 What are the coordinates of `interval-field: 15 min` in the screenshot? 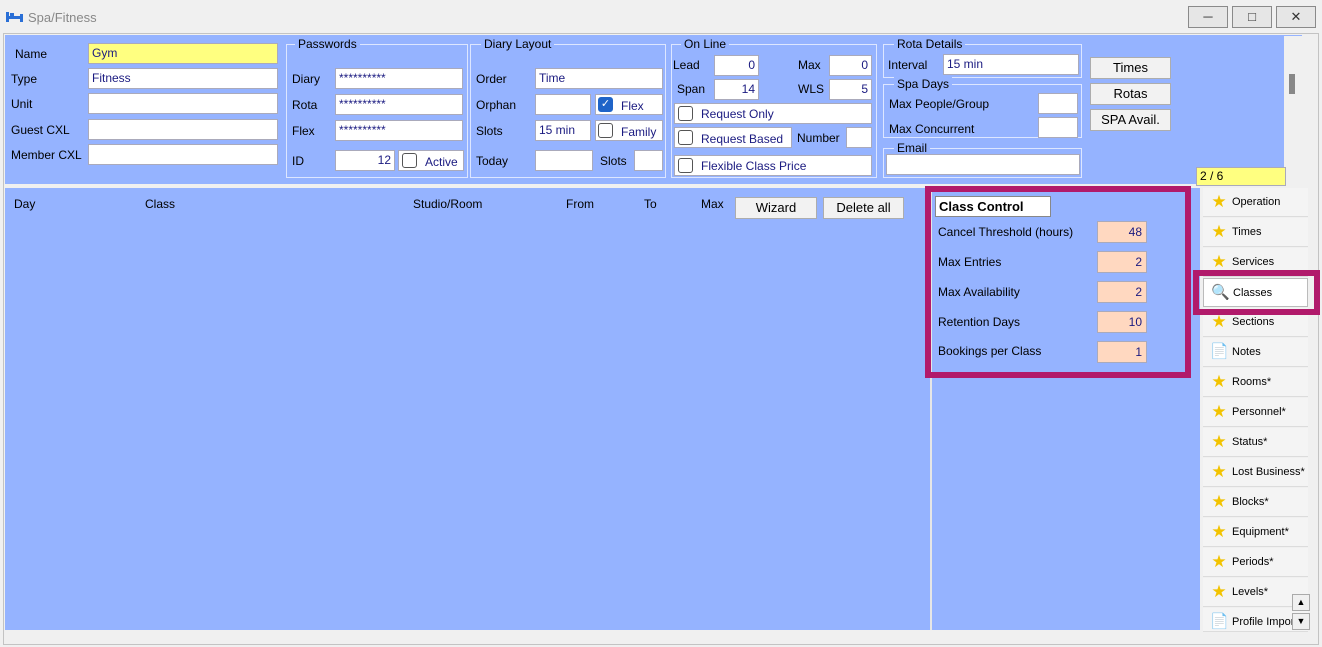 It's located at (1011, 64).